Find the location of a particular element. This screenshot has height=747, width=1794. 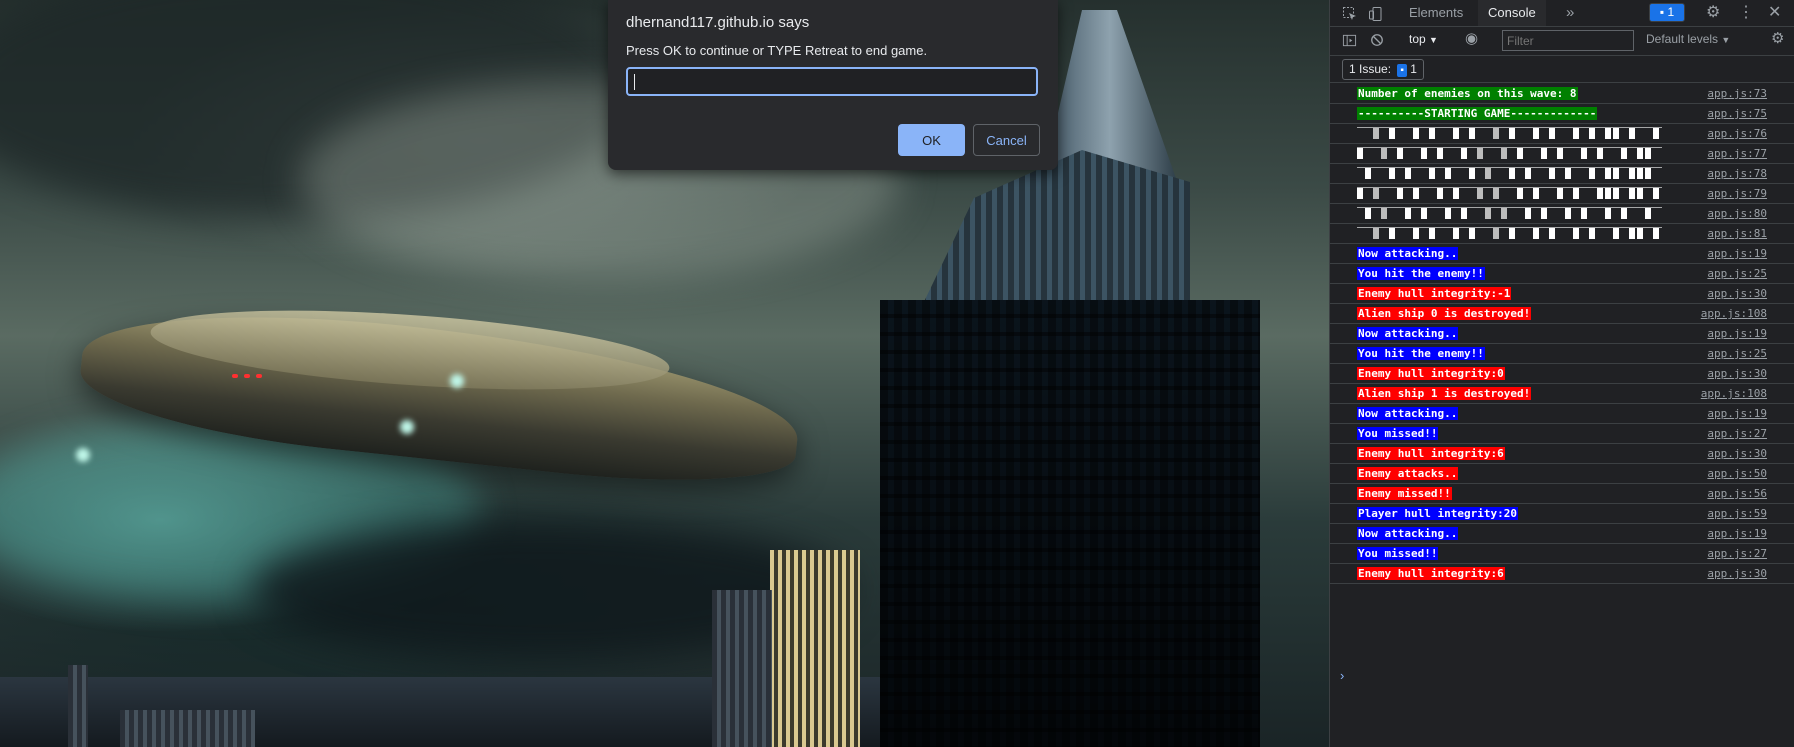

source-link: app.js:81 is located at coordinates (1737, 233).